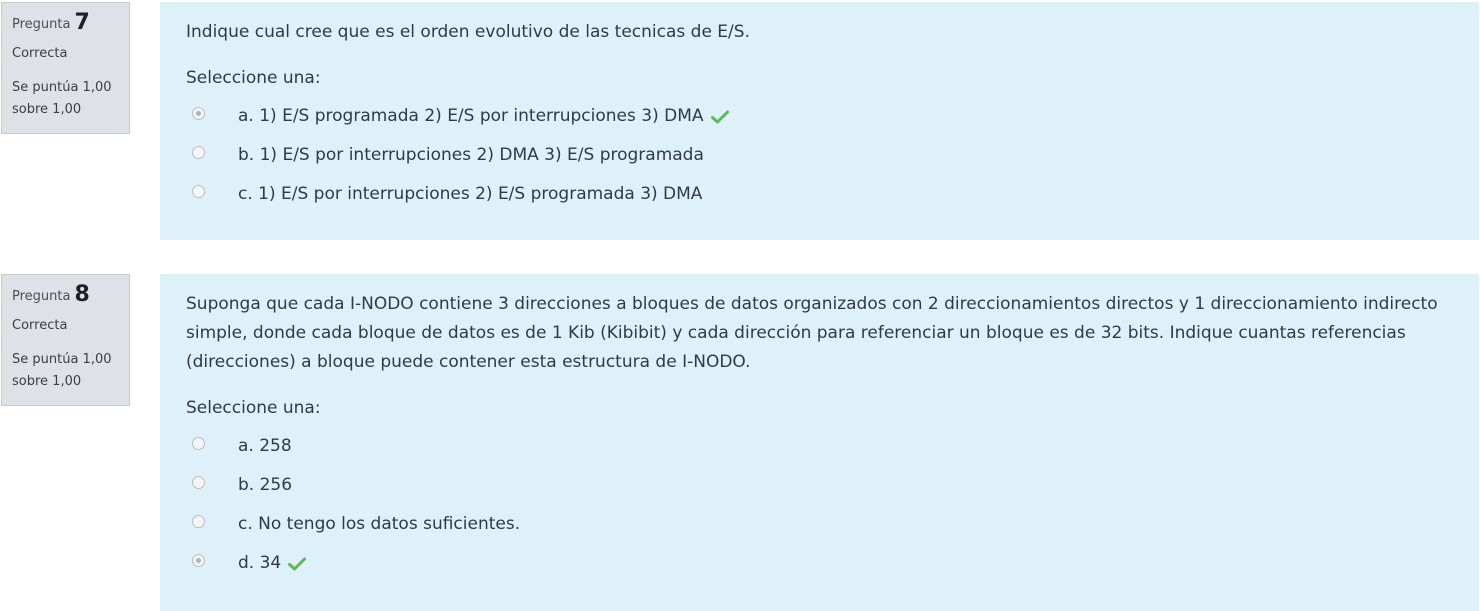 This screenshot has height=611, width=1480. I want to click on answer-label: d. 34, so click(260, 562).